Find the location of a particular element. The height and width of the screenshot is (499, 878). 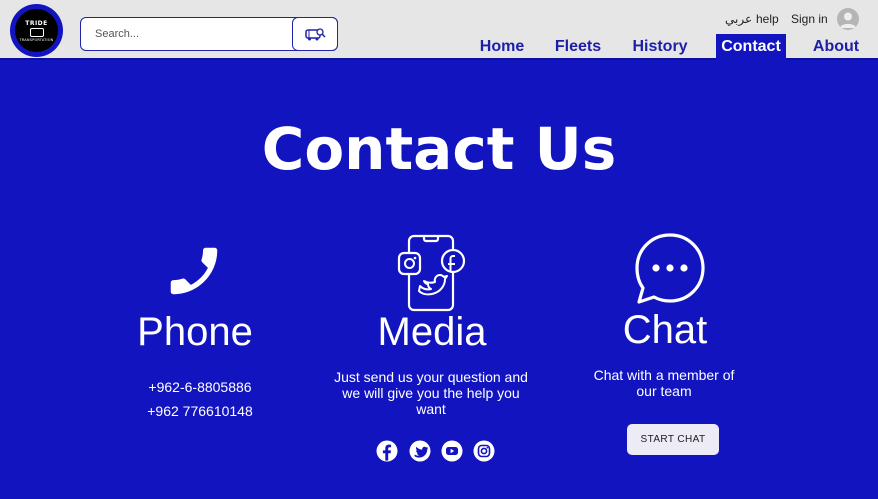

page-title: Contact Us is located at coordinates (439, 149).